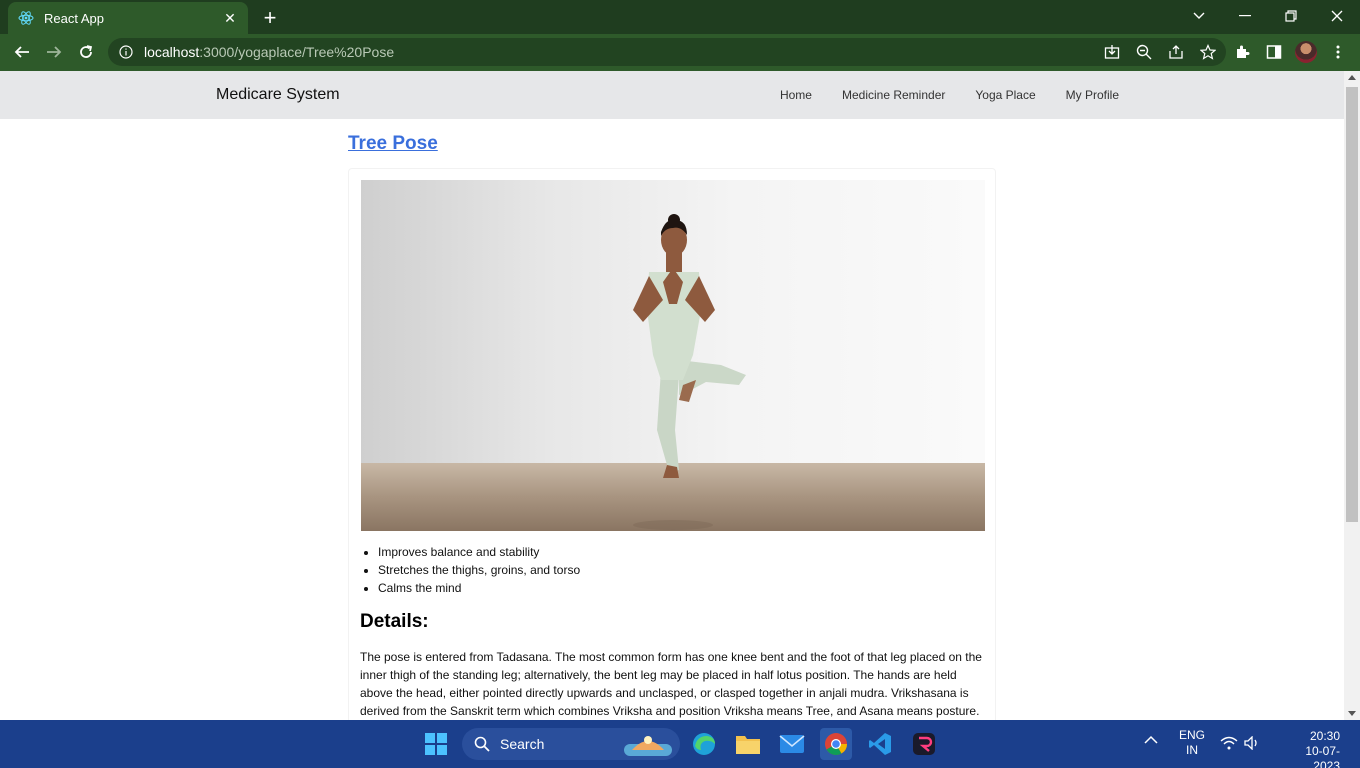  I want to click on url-host: localhost, so click(172, 52).